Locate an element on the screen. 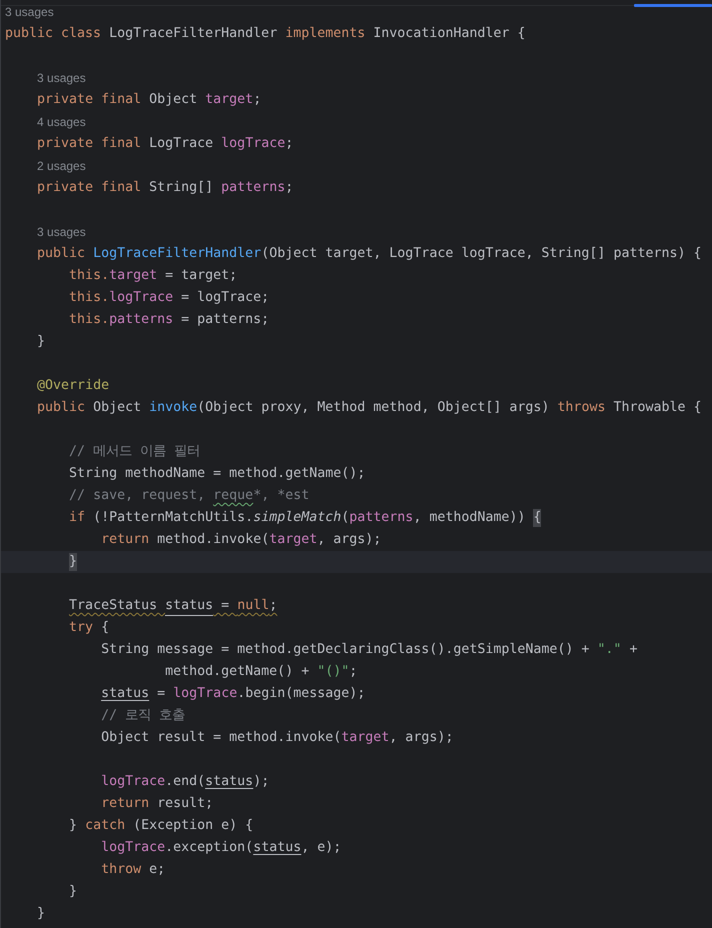 This screenshot has width=712, height=928. keyword: catch is located at coordinates (105, 826).